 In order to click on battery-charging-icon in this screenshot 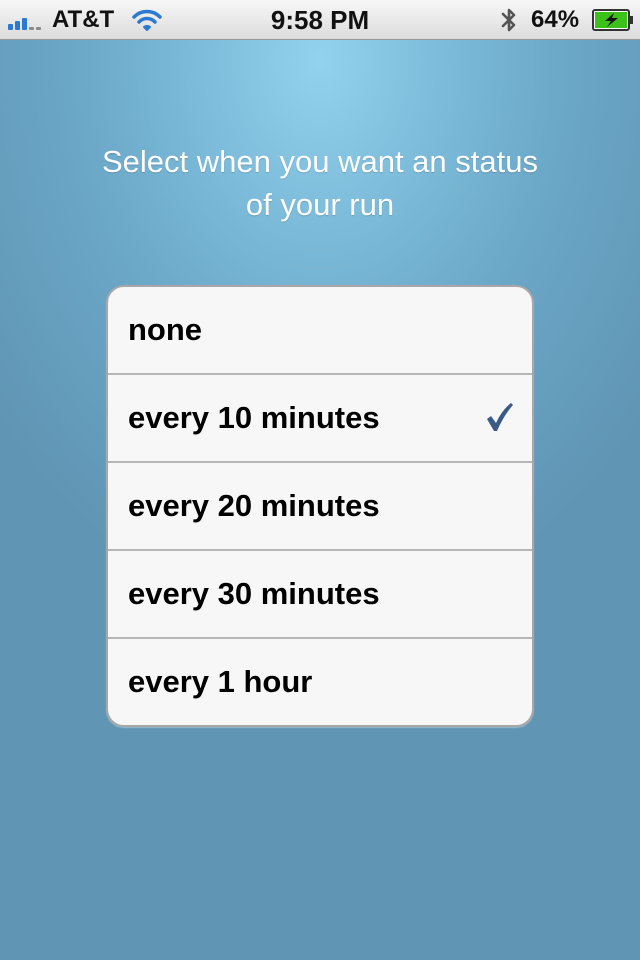, I will do `click(612, 20)`.